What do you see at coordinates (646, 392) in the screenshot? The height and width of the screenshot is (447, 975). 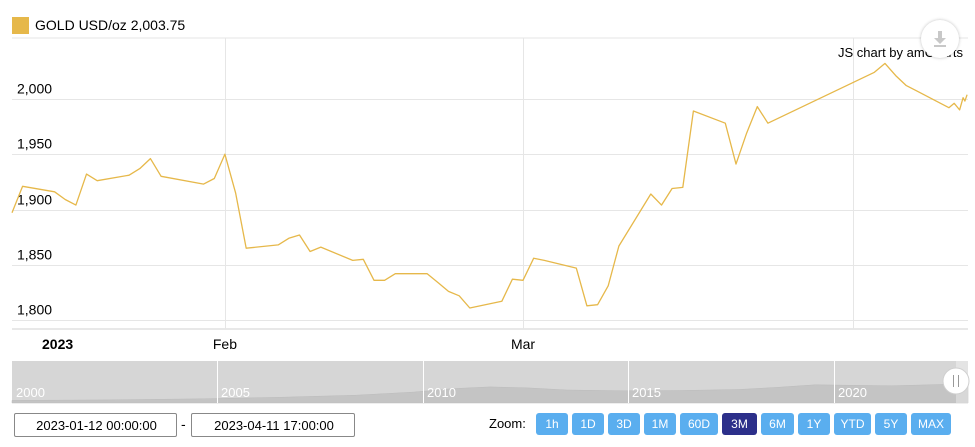 I see `navigator-year-label: 2015` at bounding box center [646, 392].